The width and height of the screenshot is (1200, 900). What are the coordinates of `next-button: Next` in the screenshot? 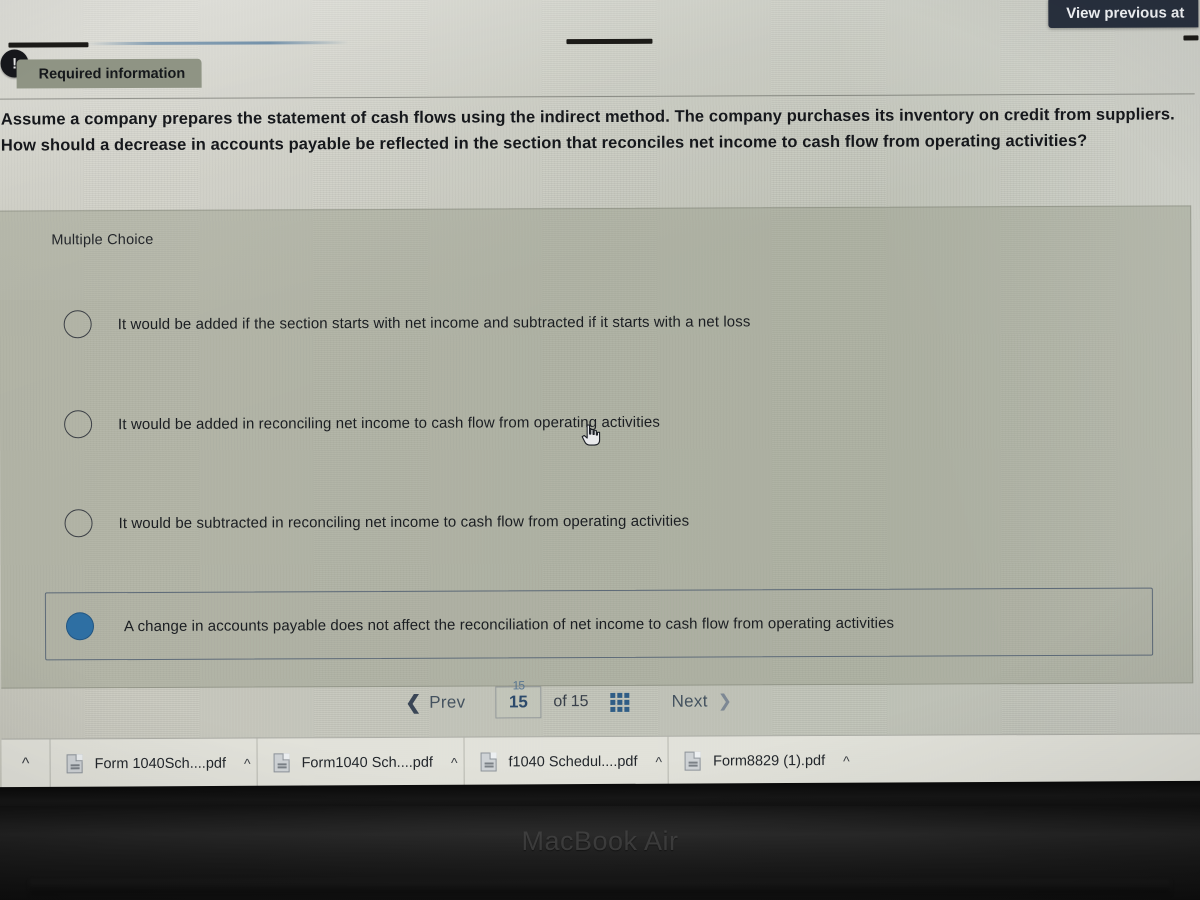 It's located at (690, 702).